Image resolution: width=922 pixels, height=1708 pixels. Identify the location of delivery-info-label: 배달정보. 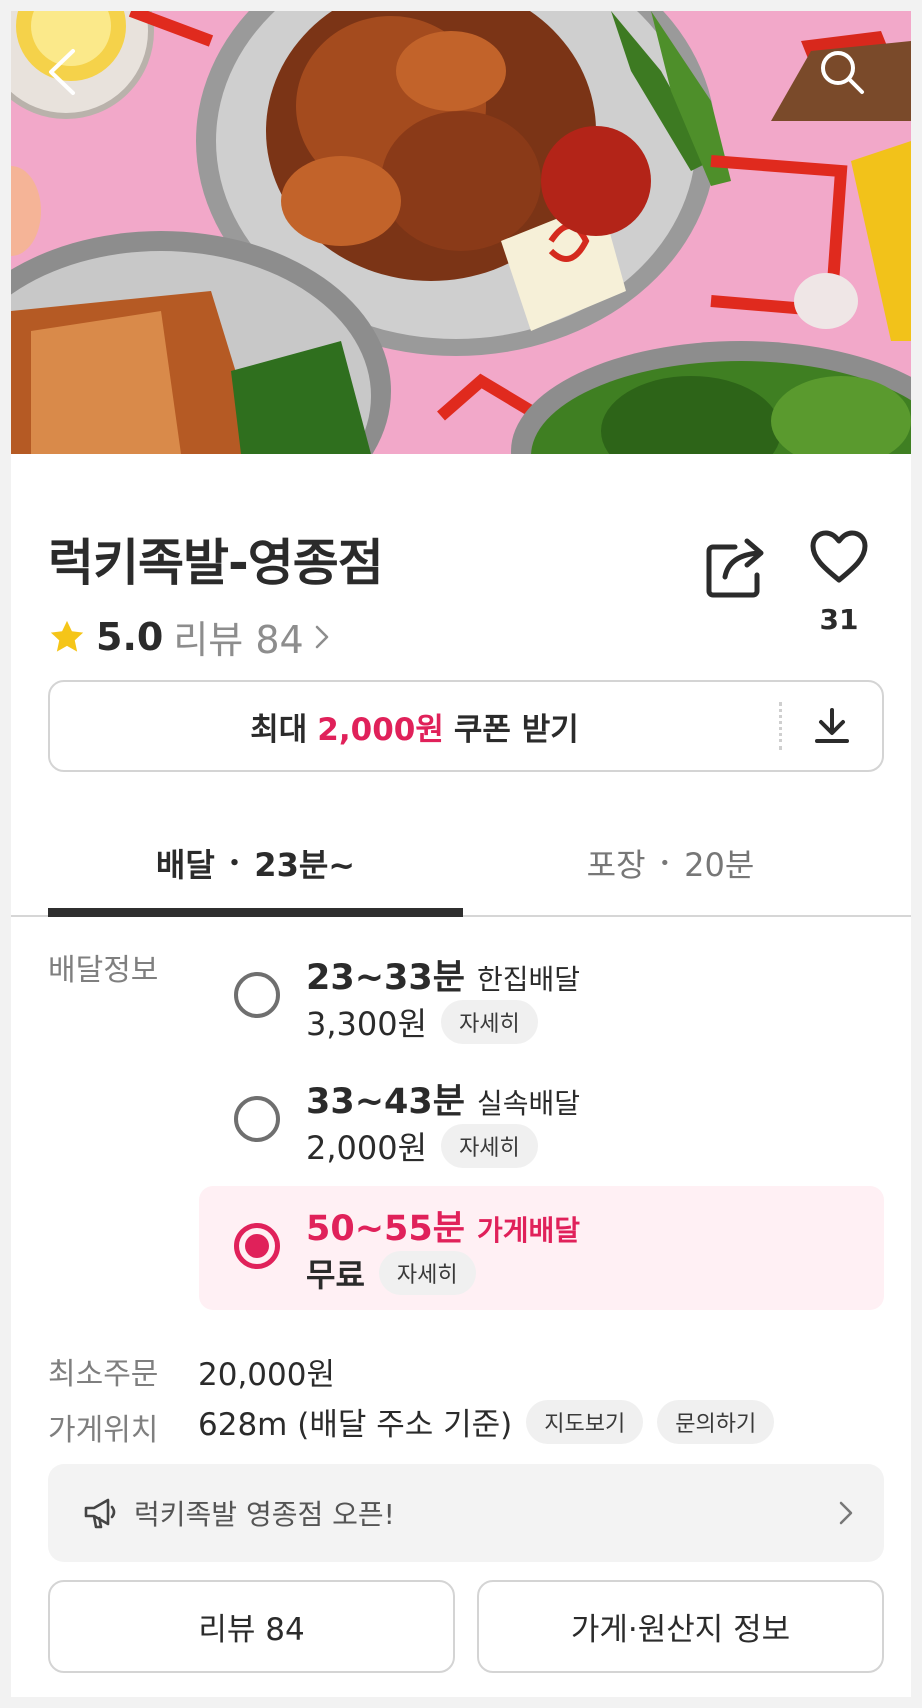
(103, 970).